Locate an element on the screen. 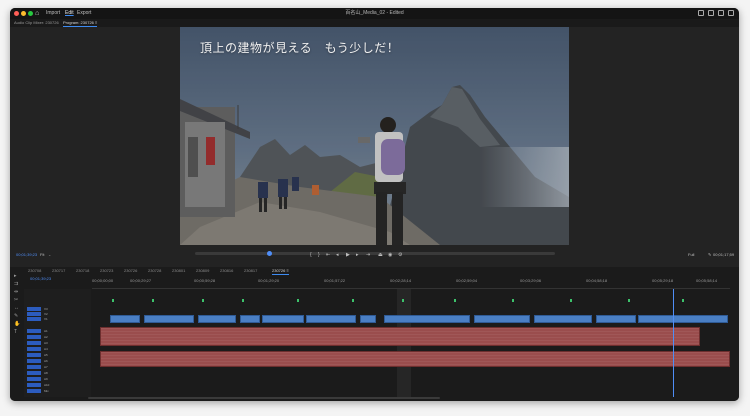  sequence-tab-active: 230726 ≡ is located at coordinates (280, 271).